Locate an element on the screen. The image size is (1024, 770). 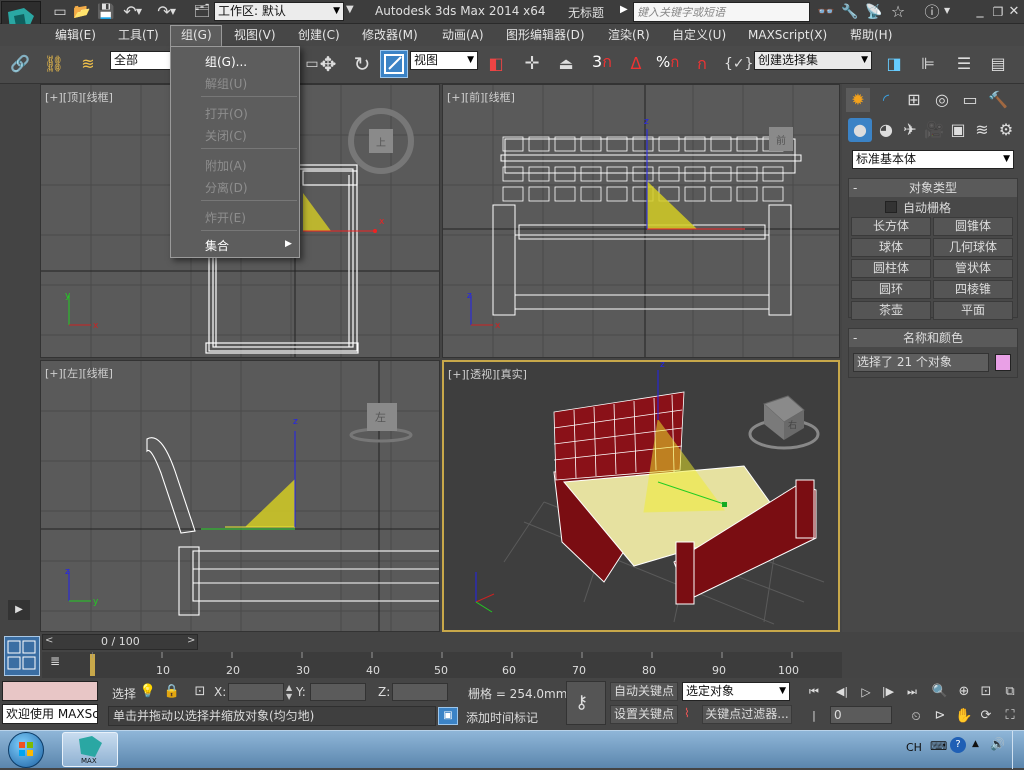
menu-tools: 工具(T) is located at coordinates (138, 35).